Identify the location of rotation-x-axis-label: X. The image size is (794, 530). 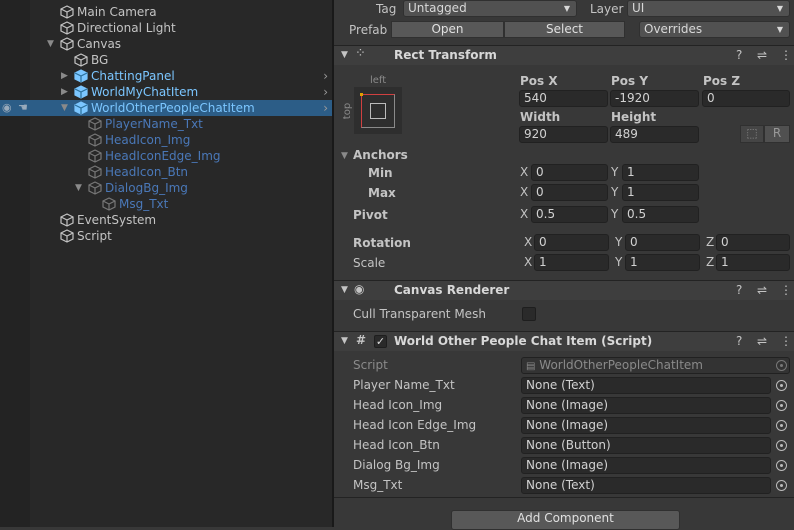
(528, 242).